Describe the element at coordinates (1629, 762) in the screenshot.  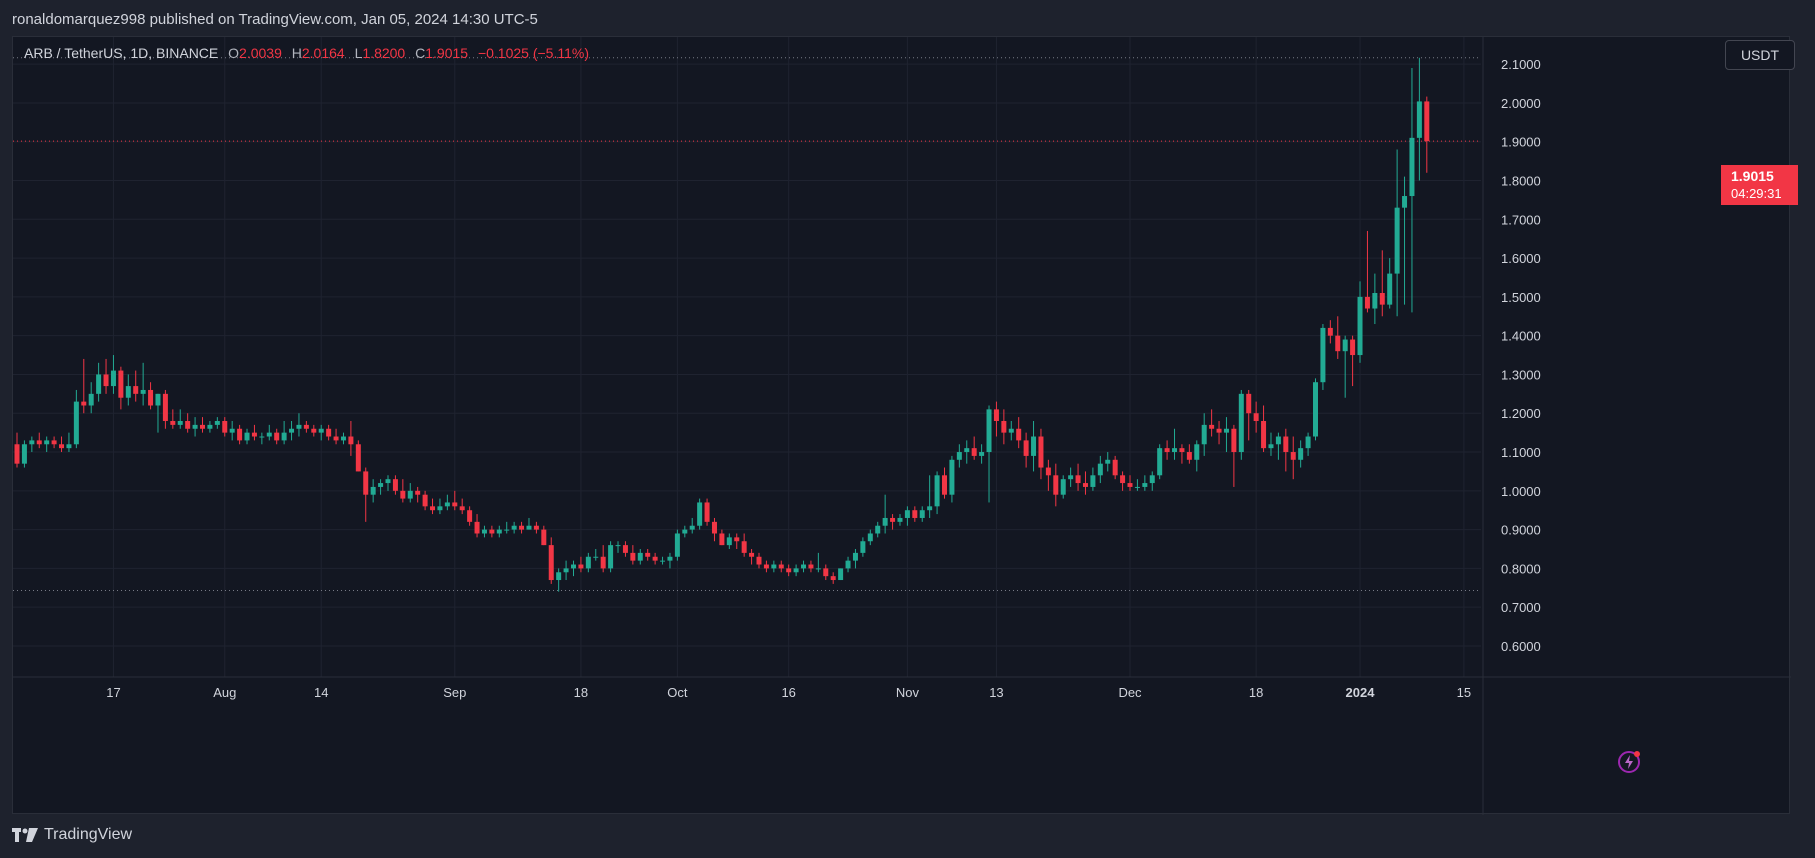
I see `bolt-icon` at that location.